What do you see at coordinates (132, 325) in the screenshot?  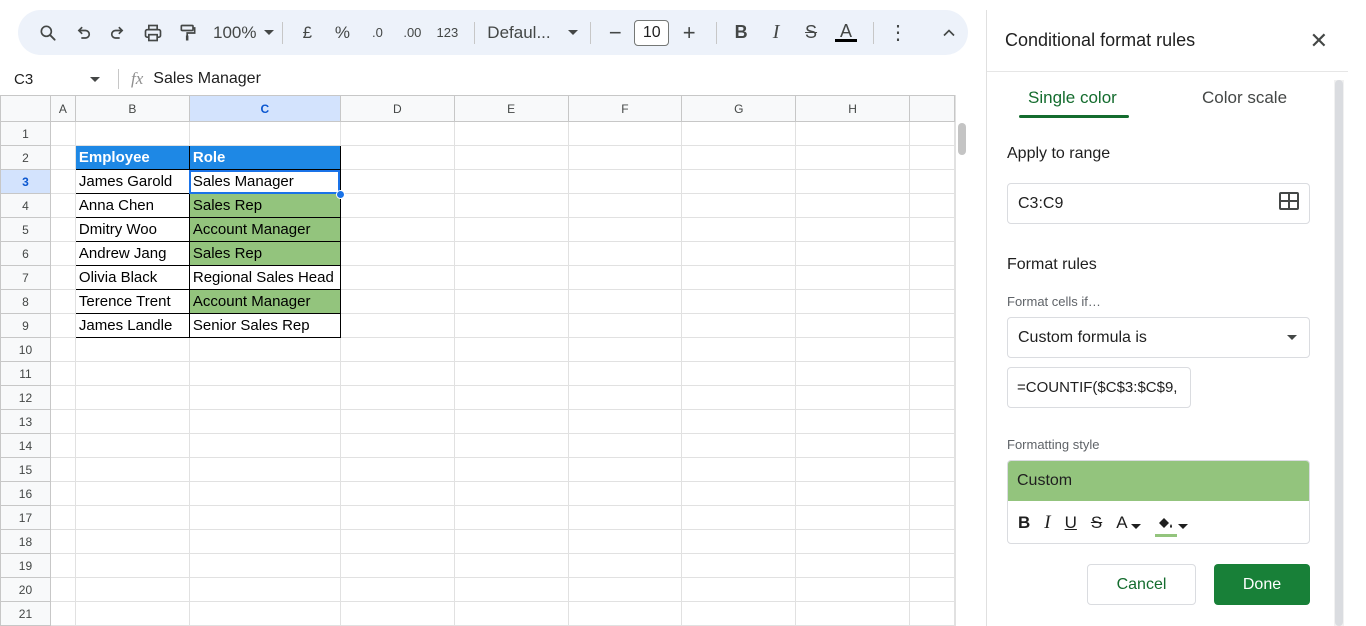 I see `employee-cell: James Landle` at bounding box center [132, 325].